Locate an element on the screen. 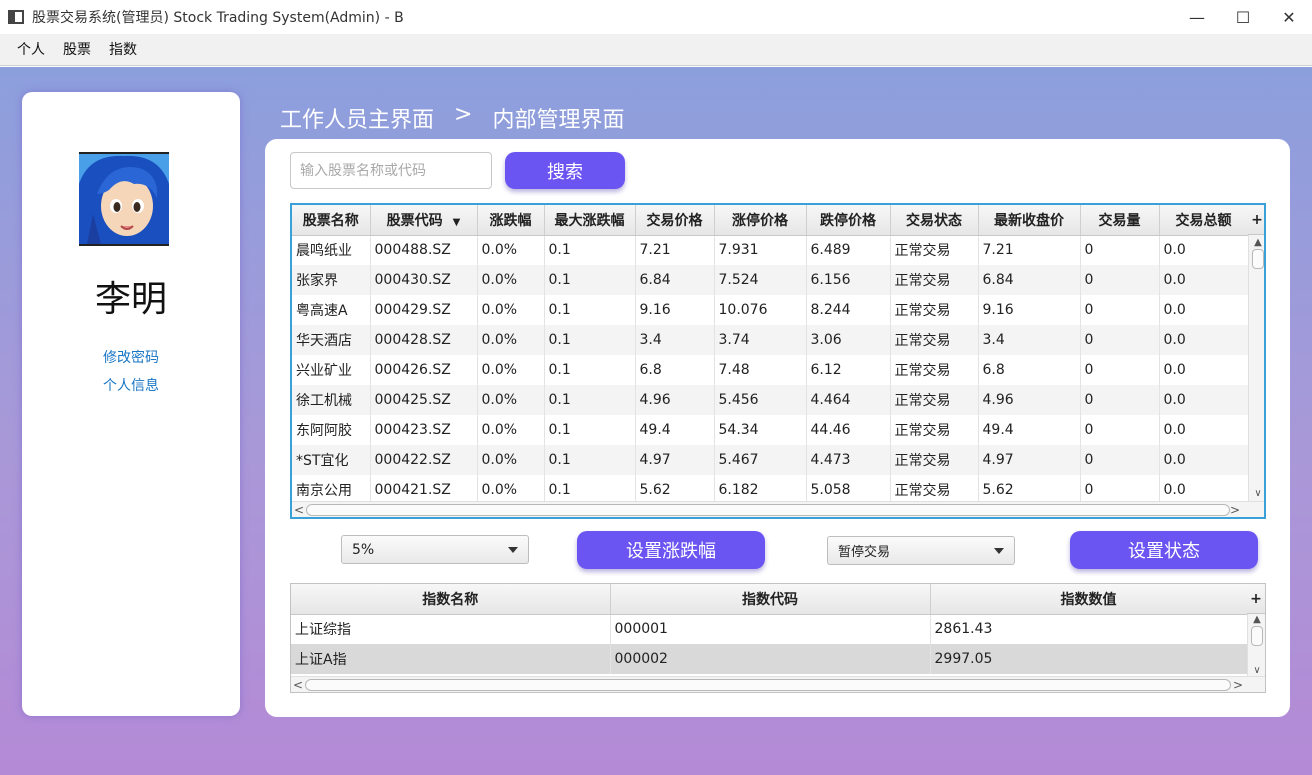  col-header-code: 股票代码 ▼ is located at coordinates (424, 220).